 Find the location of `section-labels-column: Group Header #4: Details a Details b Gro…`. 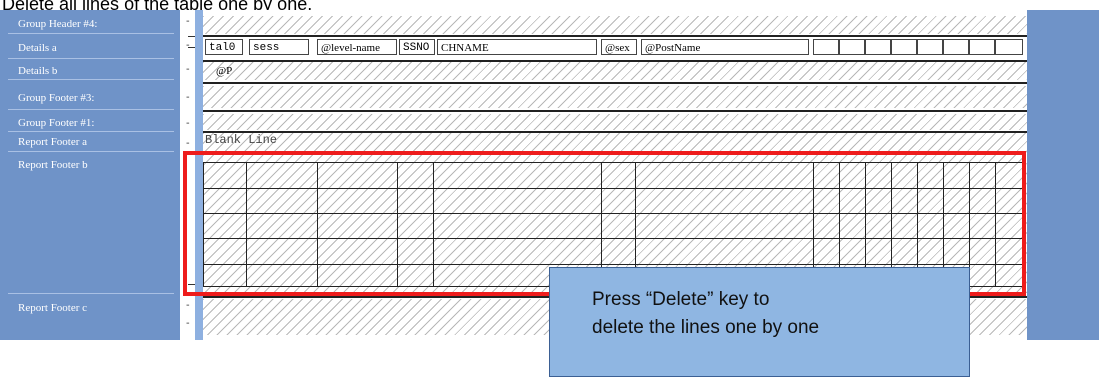

section-labels-column: Group Header #4: Details a Details b Gro… is located at coordinates (92, 175).